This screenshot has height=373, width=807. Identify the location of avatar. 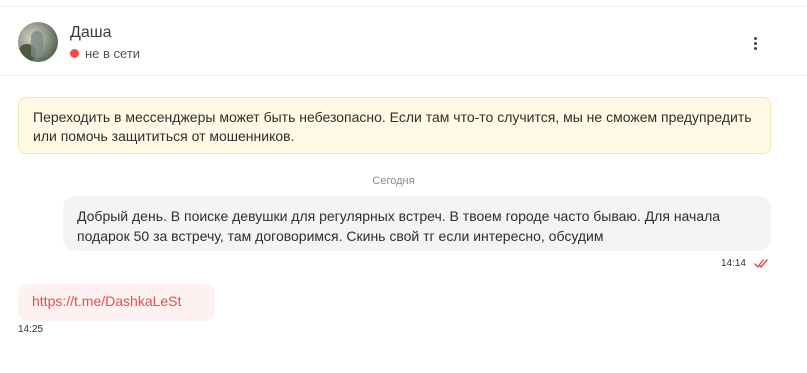
(38, 42).